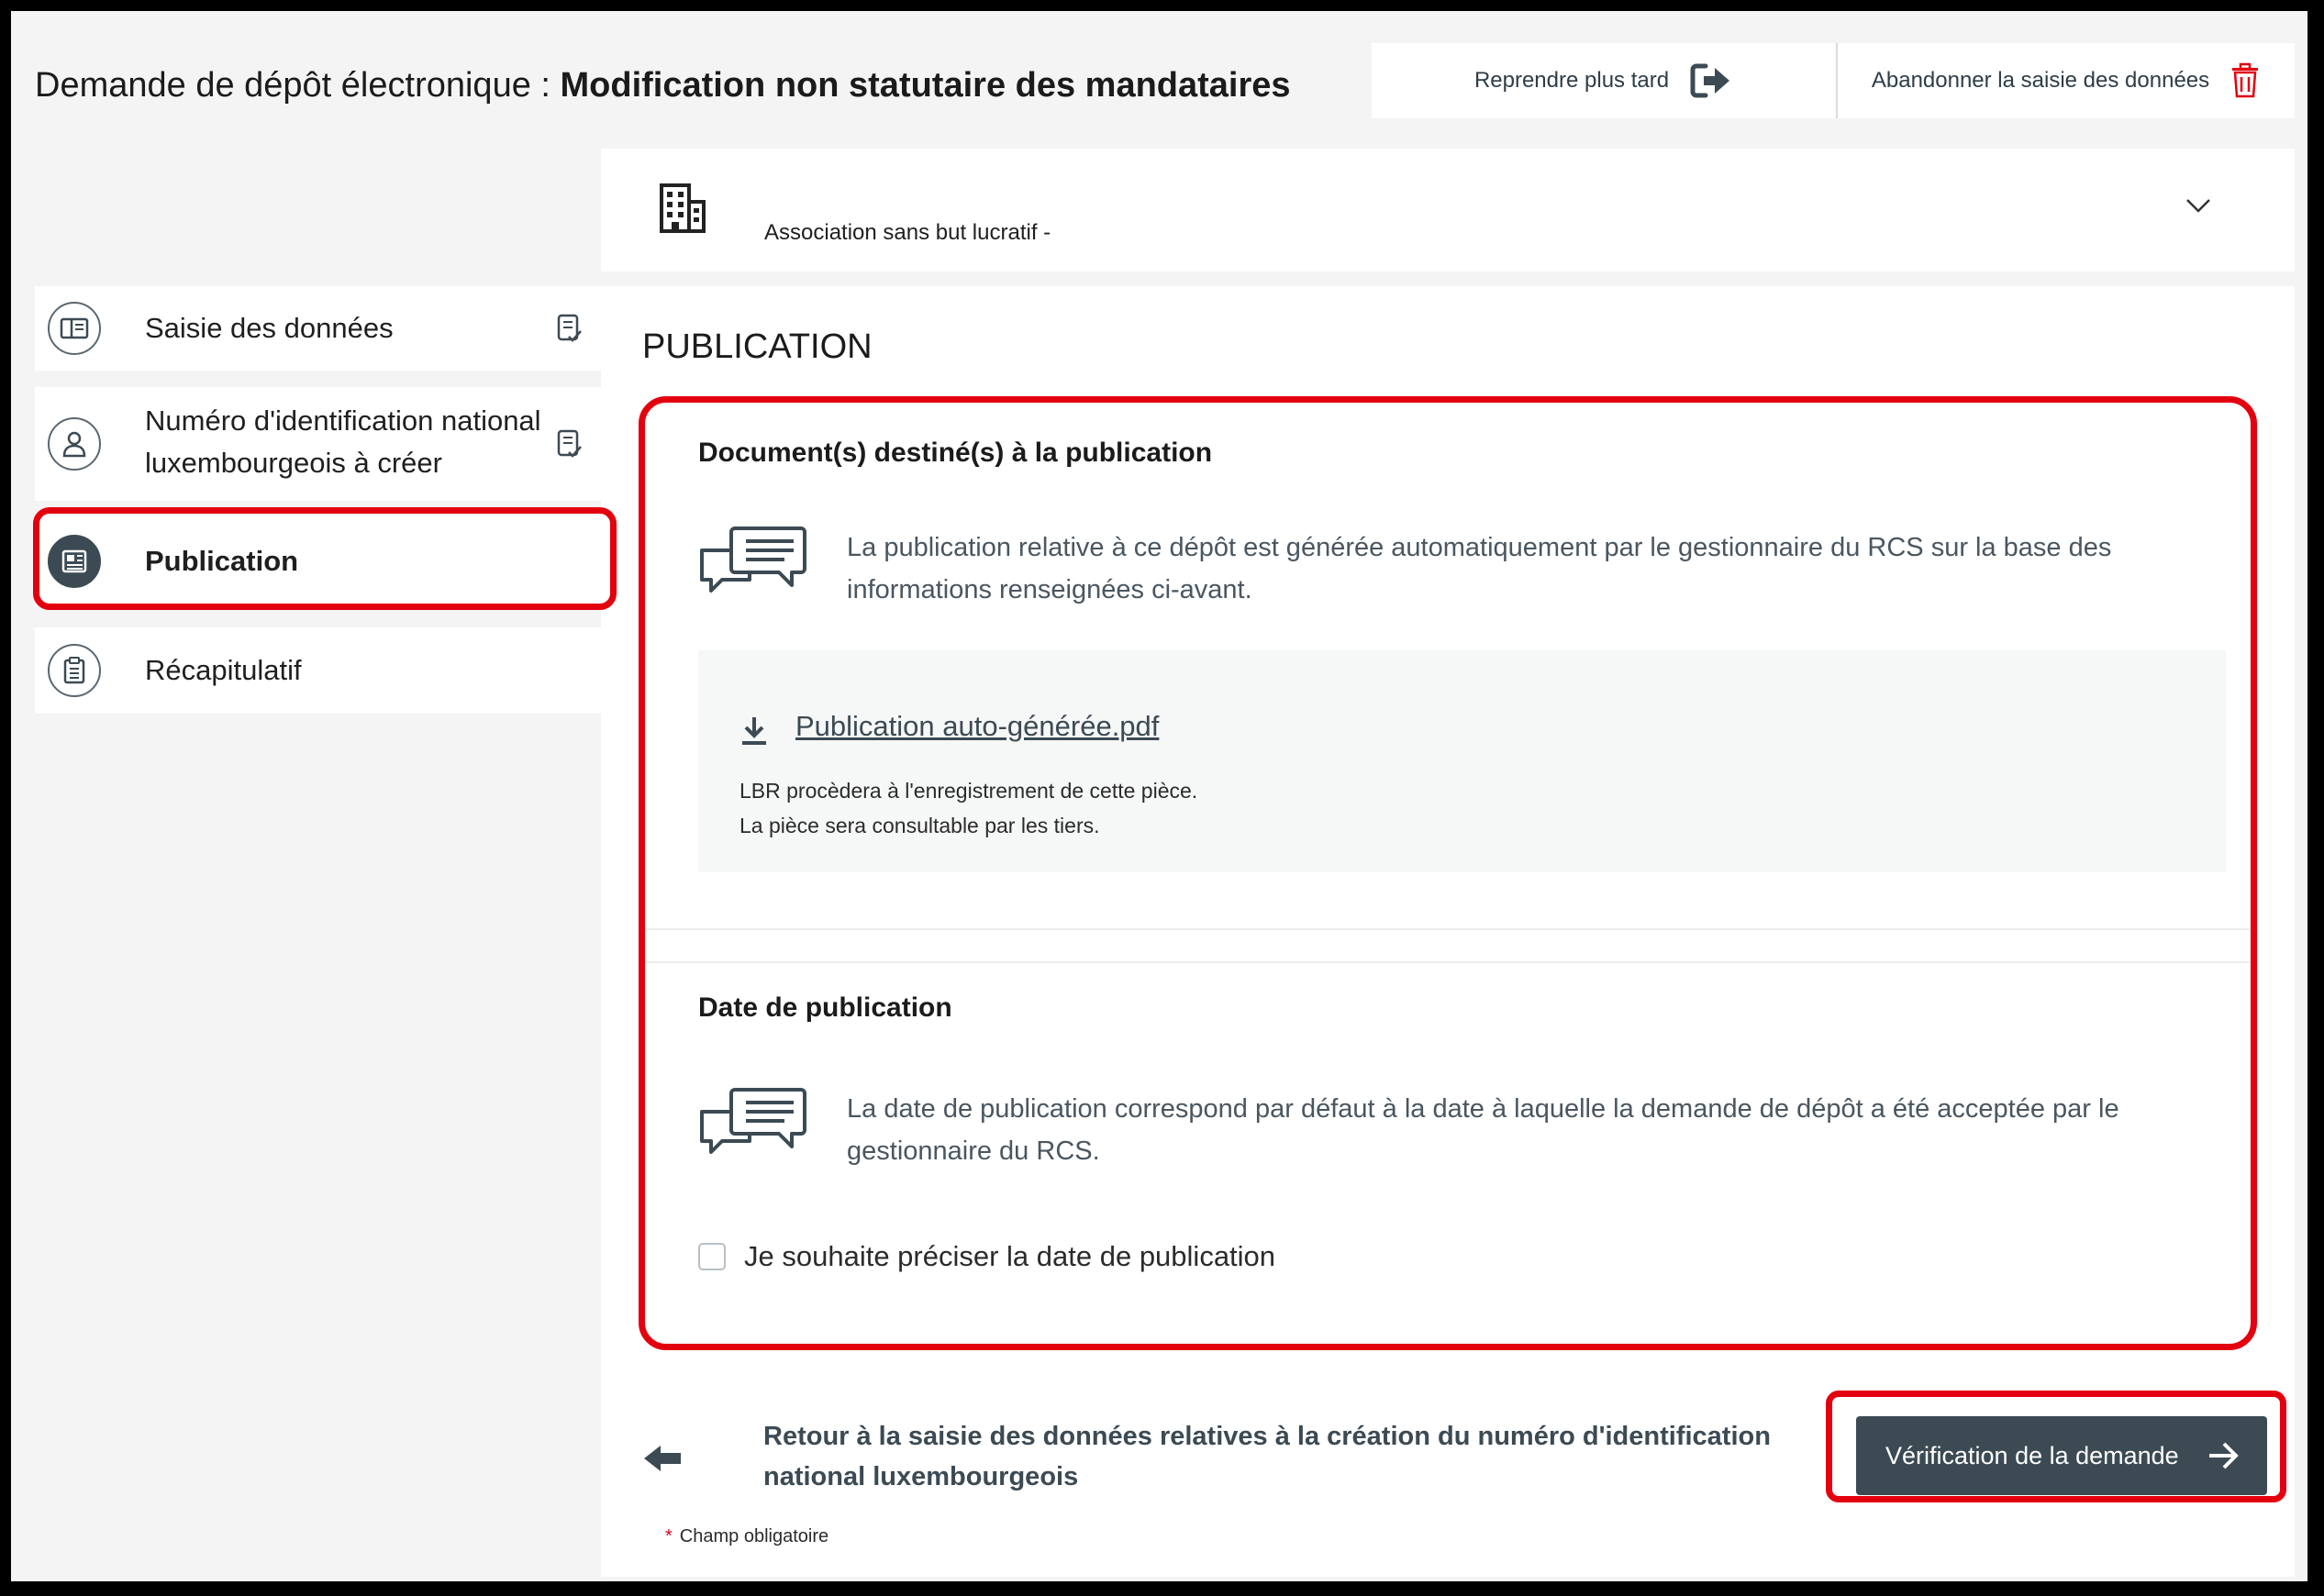 Image resolution: width=2324 pixels, height=1596 pixels. What do you see at coordinates (1572, 80) in the screenshot?
I see `resume-later-label: Reprendre plus tard` at bounding box center [1572, 80].